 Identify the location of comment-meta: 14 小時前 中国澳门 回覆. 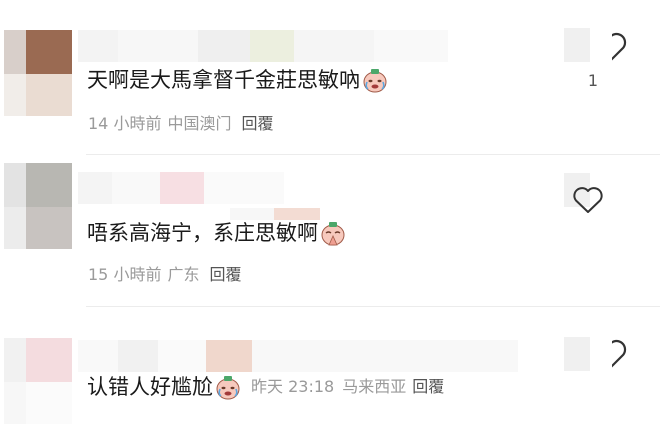
(180, 122).